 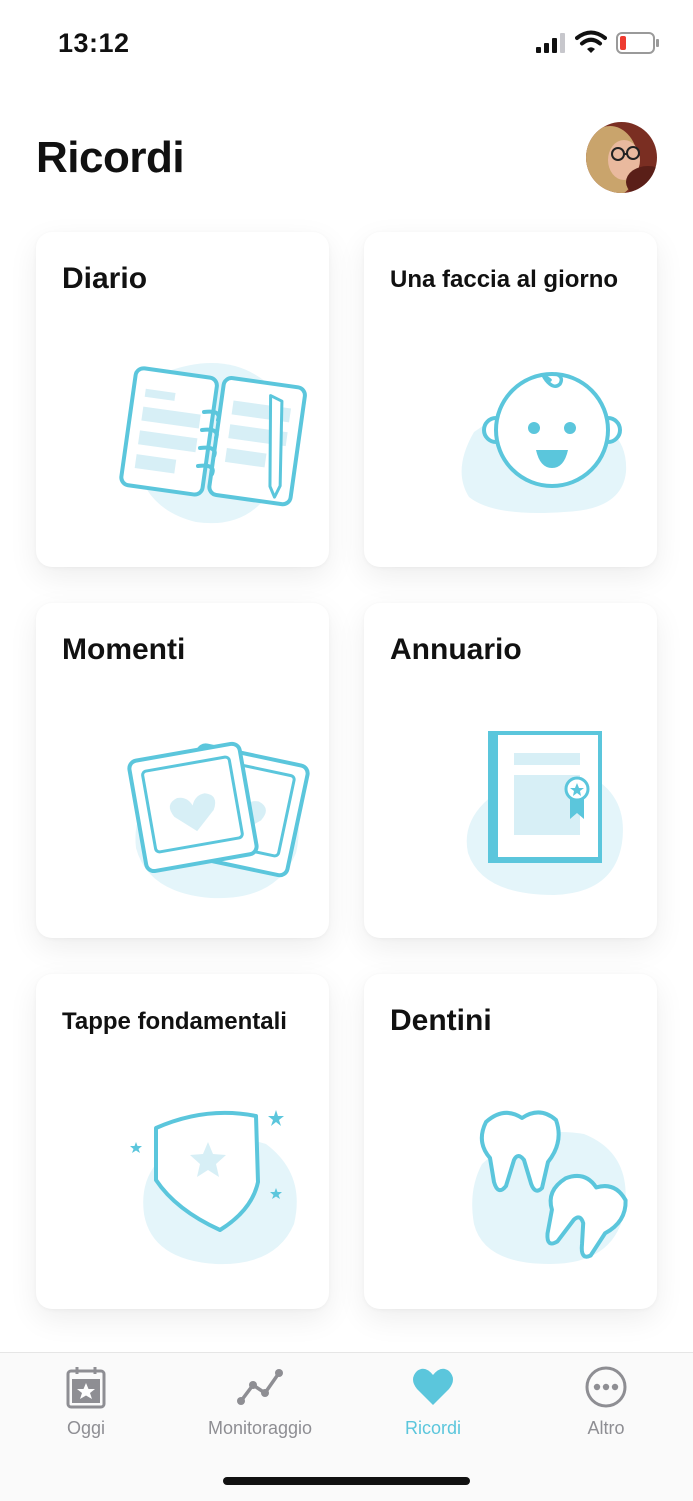 I want to click on card-annuario: Annuario, so click(x=510, y=770).